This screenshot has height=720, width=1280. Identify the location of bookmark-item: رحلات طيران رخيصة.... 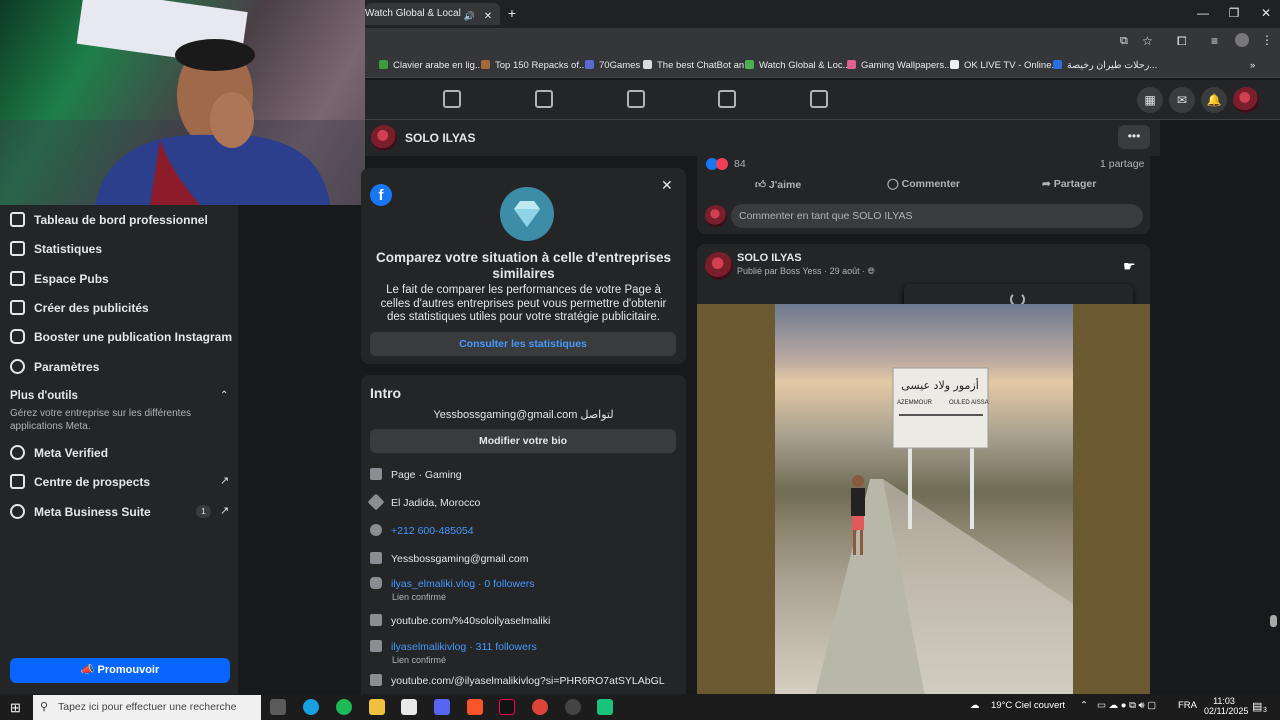
(1105, 65).